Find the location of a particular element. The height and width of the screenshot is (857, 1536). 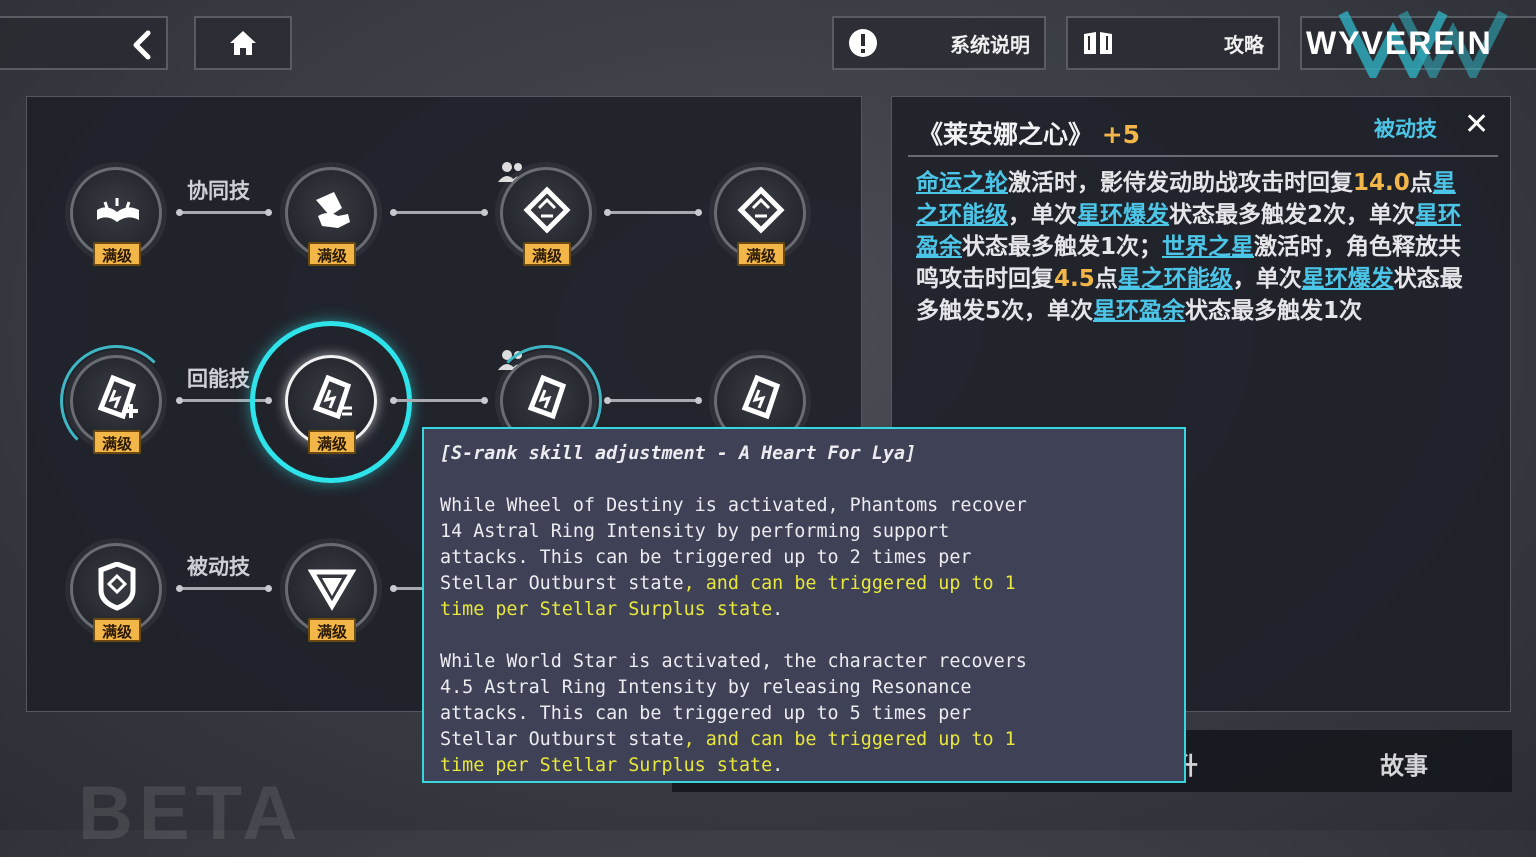

home-icon is located at coordinates (243, 43).